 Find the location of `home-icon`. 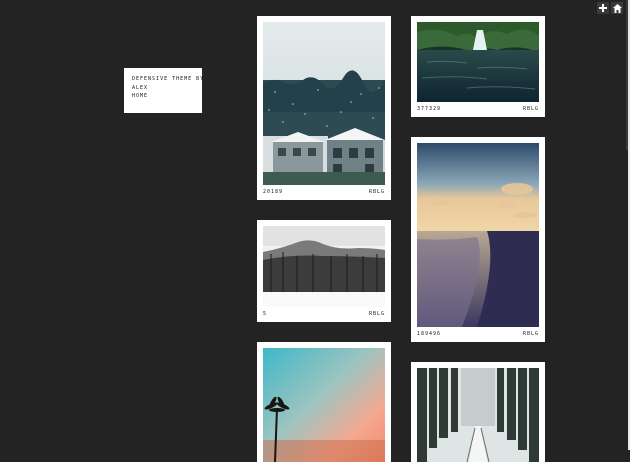

home-icon is located at coordinates (617, 8).